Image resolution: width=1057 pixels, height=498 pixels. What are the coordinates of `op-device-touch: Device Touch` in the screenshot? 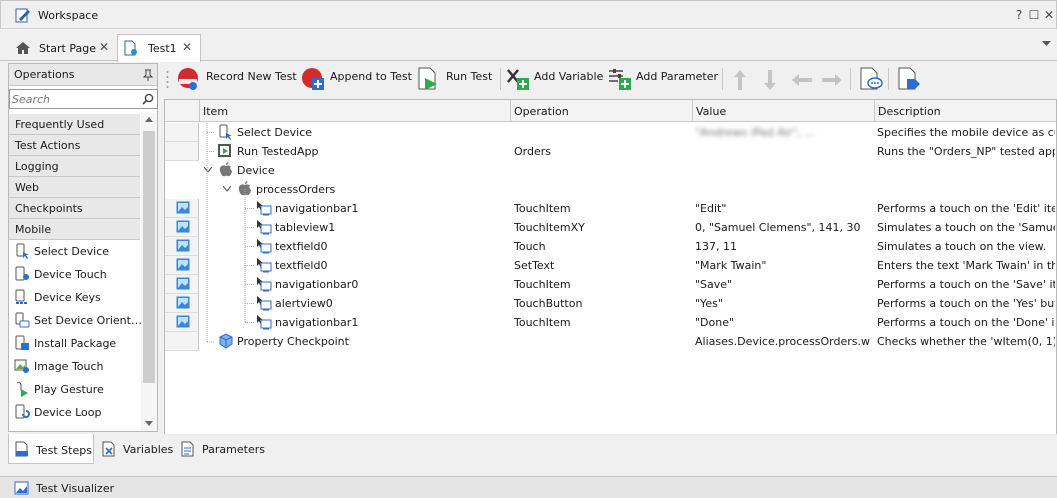 It's located at (74, 274).